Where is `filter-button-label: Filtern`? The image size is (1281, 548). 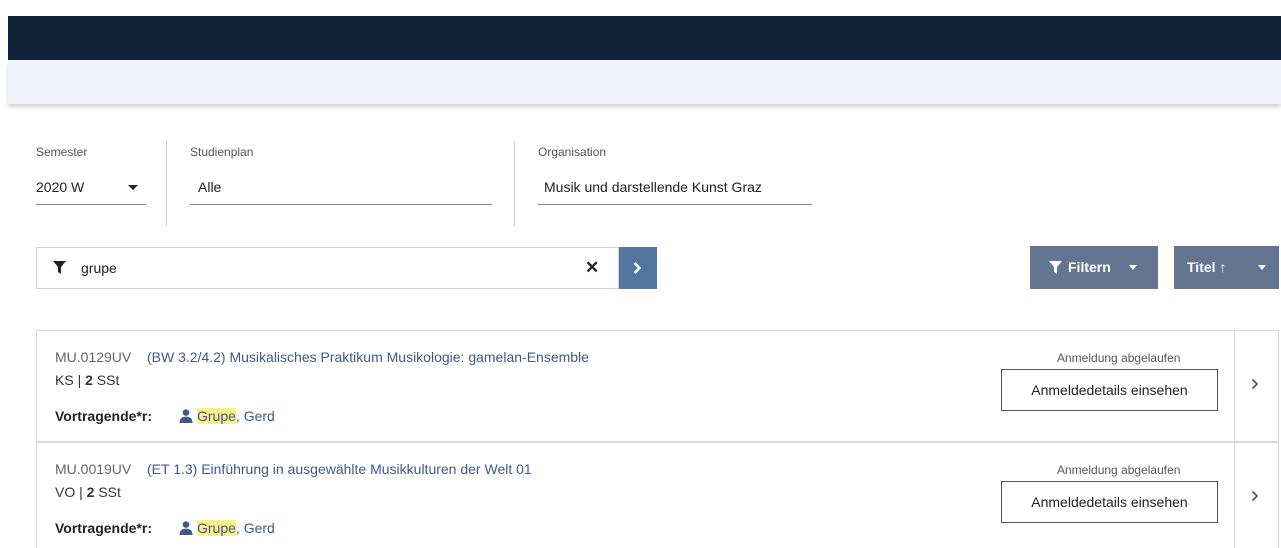
filter-button-label: Filtern is located at coordinates (1089, 267).